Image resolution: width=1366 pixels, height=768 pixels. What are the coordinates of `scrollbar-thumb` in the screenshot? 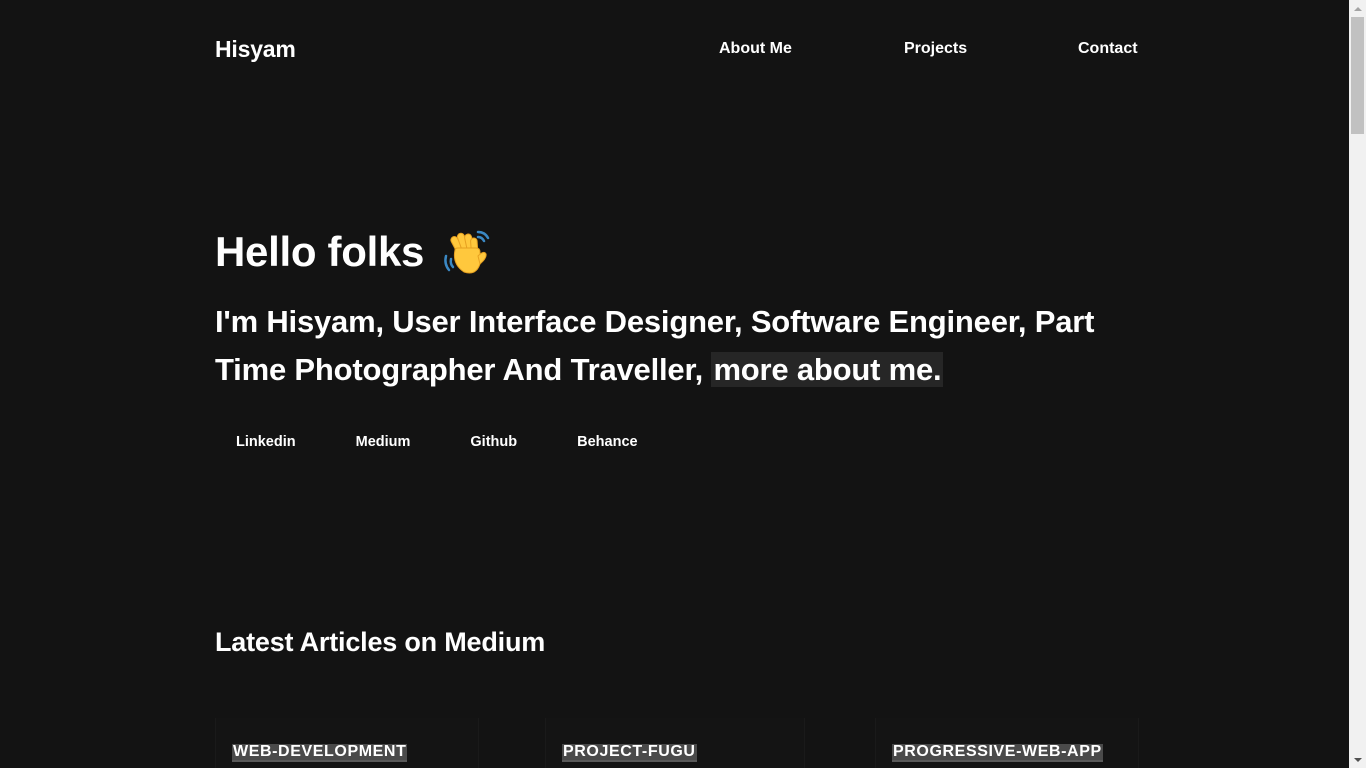 It's located at (1357, 75).